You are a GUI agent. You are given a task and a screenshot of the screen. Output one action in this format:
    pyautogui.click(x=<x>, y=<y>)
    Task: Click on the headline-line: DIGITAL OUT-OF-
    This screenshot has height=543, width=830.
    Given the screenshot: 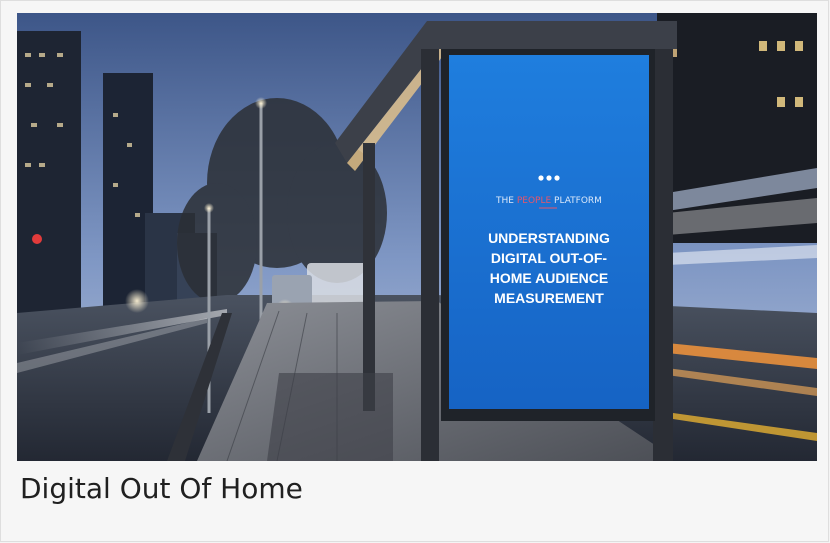 What is the action you would take?
    pyautogui.click(x=549, y=258)
    